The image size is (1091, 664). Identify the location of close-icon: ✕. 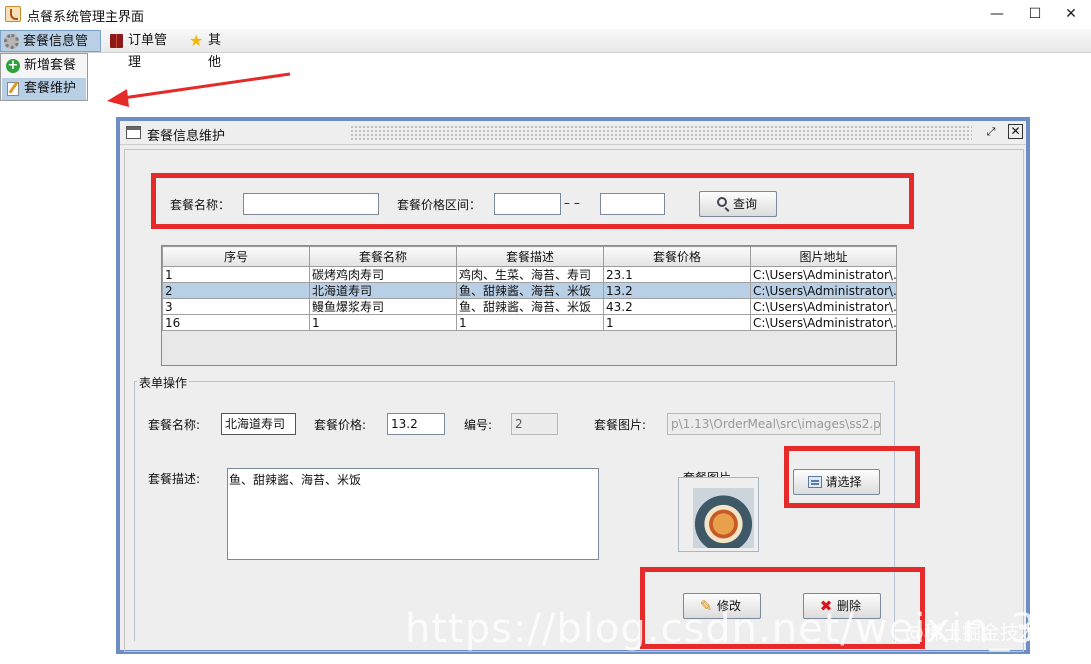
(1015, 131).